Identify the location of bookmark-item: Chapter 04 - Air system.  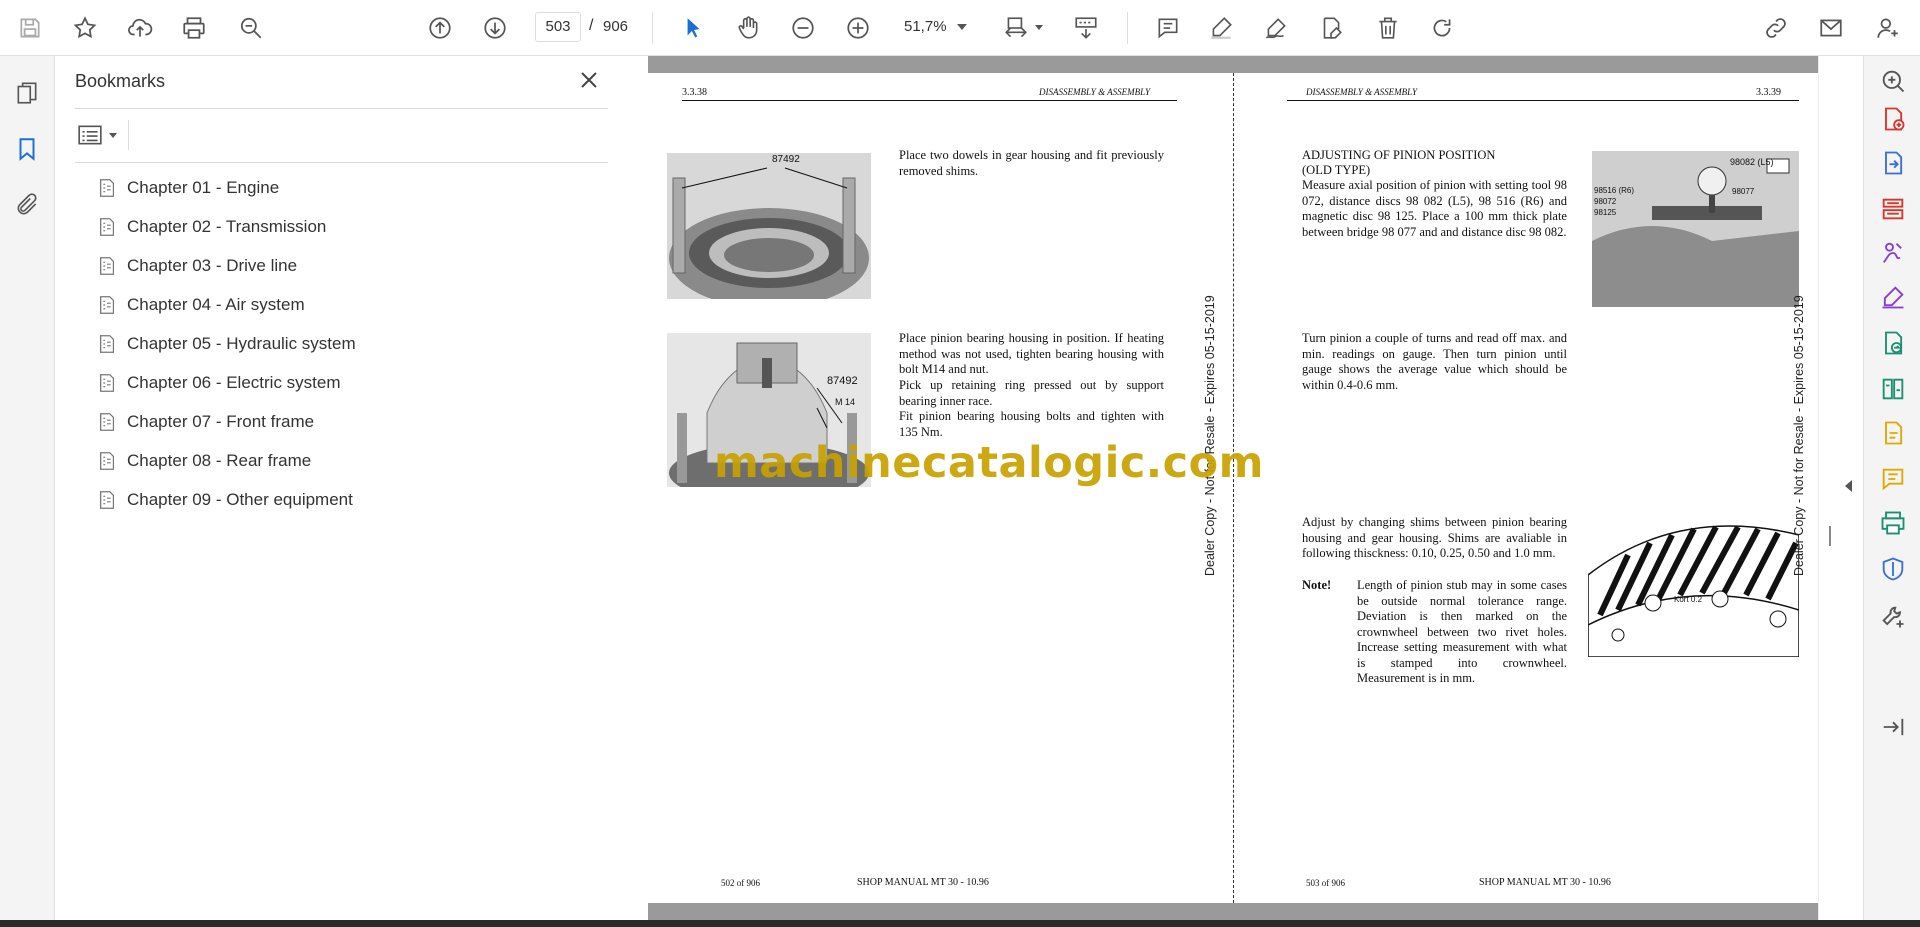
(226, 304).